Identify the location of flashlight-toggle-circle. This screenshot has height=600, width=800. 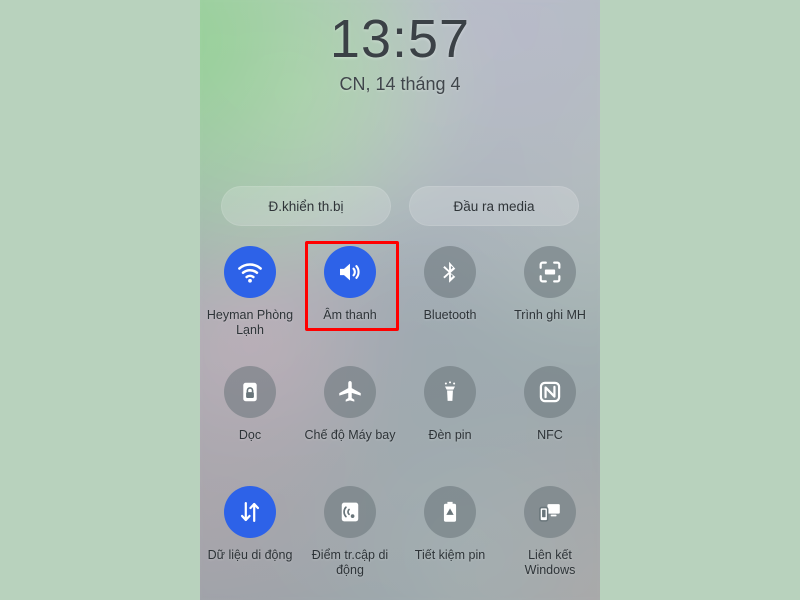
(450, 392).